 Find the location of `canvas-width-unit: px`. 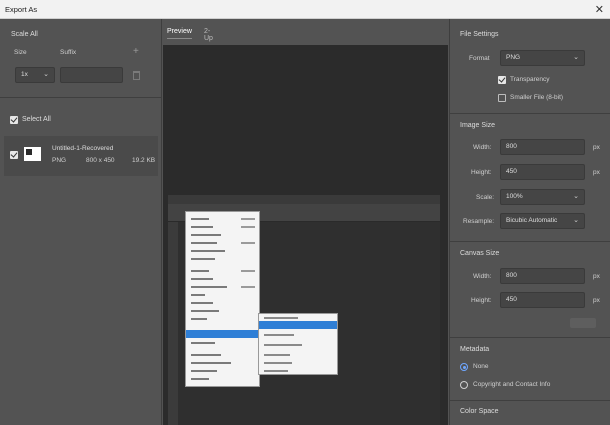

canvas-width-unit: px is located at coordinates (596, 276).